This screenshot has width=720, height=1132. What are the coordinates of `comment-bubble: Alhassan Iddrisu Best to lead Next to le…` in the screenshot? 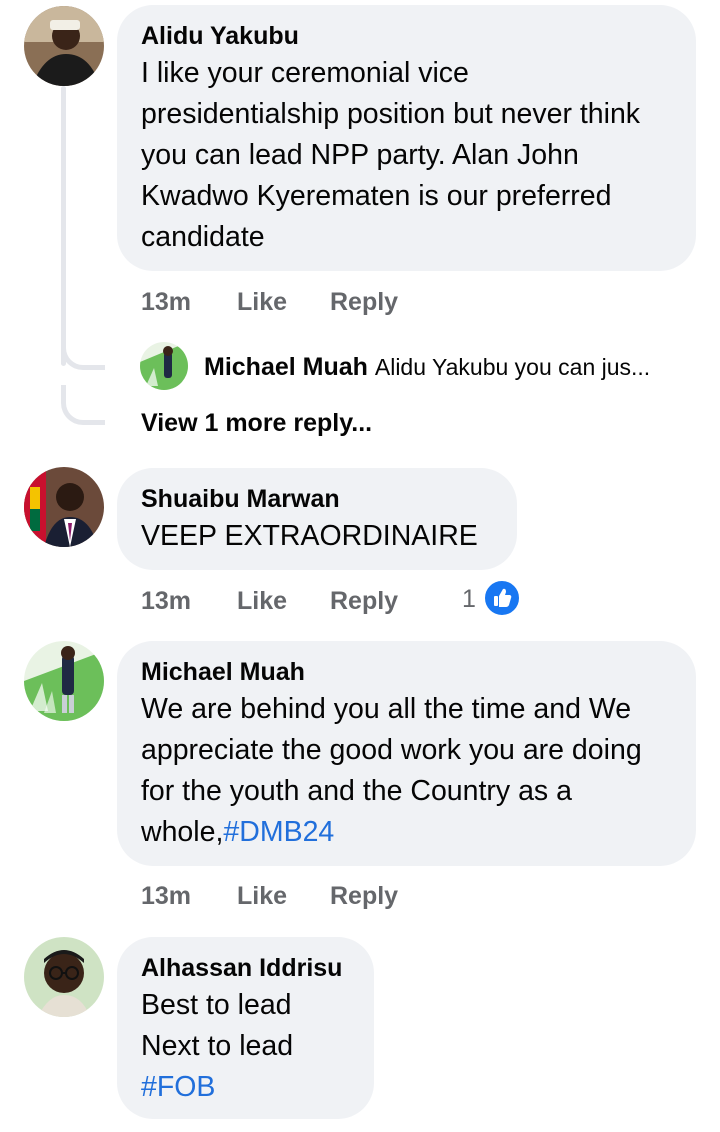 It's located at (245, 1028).